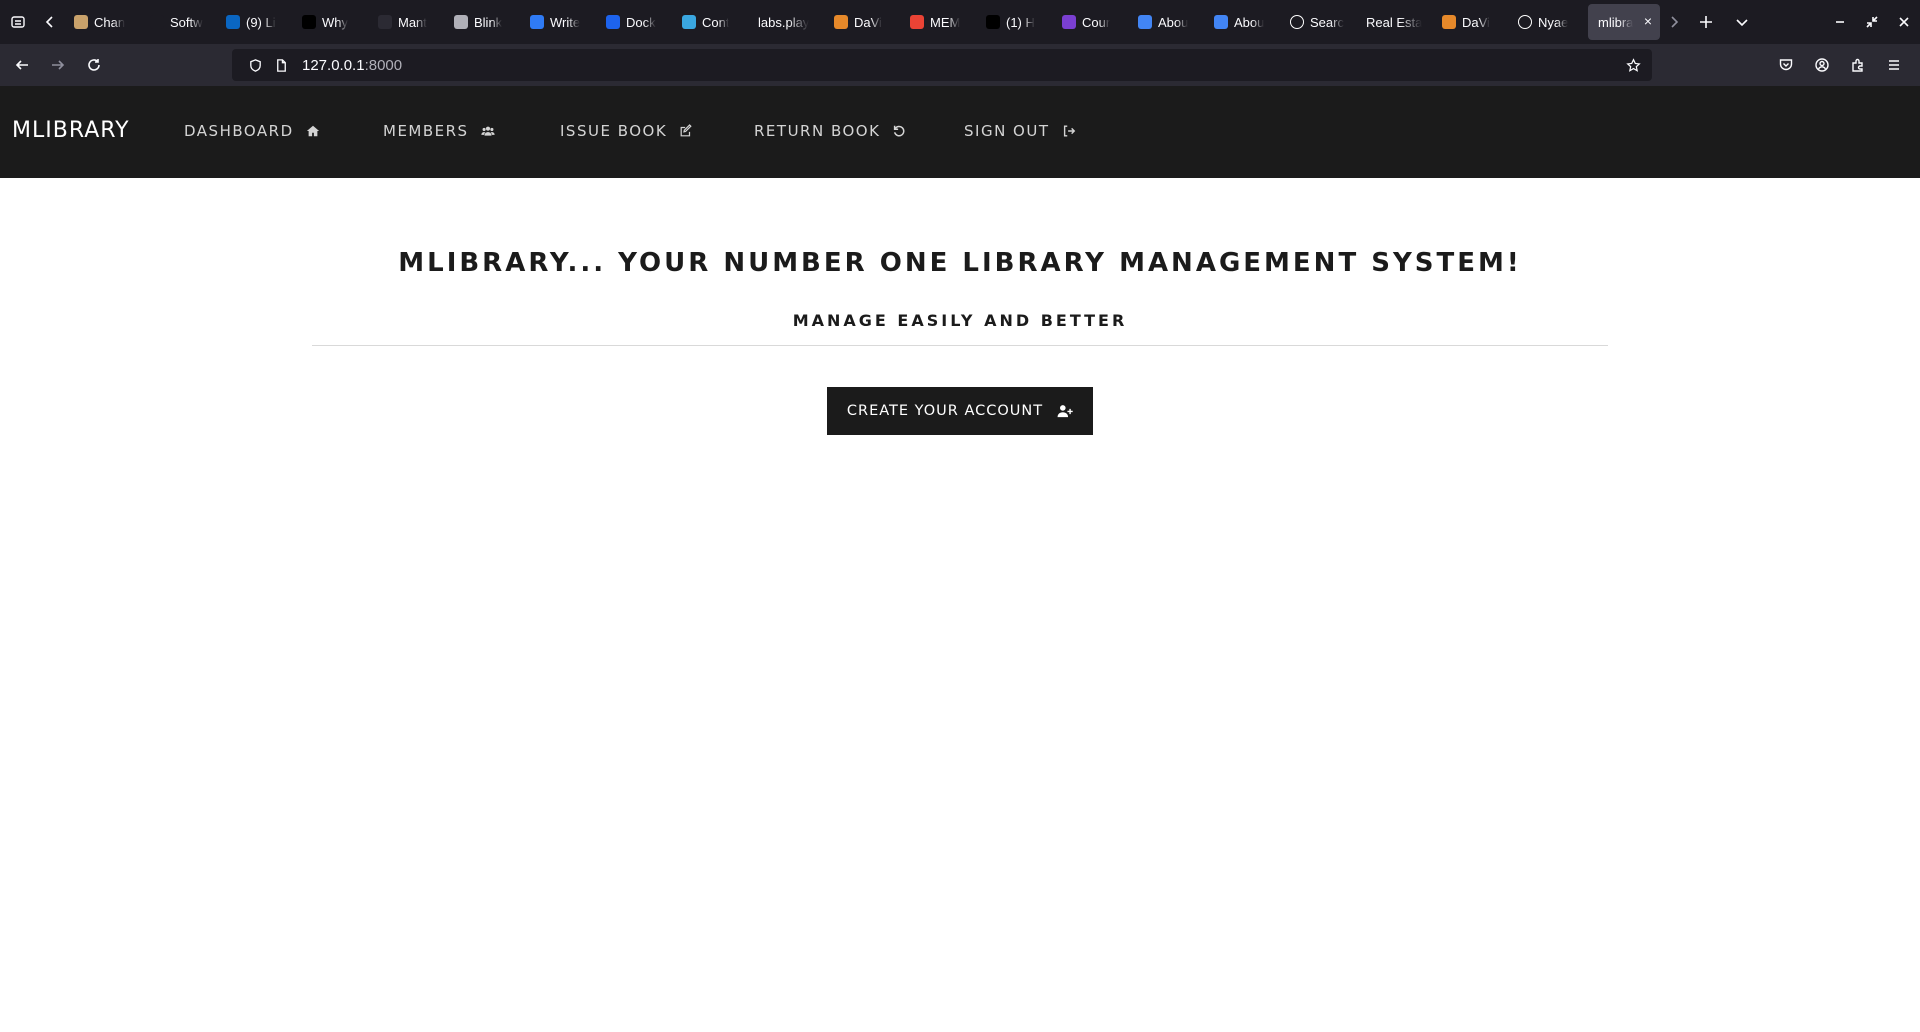 The image size is (1920, 1032). Describe the element at coordinates (157, 22) in the screenshot. I see `e-icon` at that location.